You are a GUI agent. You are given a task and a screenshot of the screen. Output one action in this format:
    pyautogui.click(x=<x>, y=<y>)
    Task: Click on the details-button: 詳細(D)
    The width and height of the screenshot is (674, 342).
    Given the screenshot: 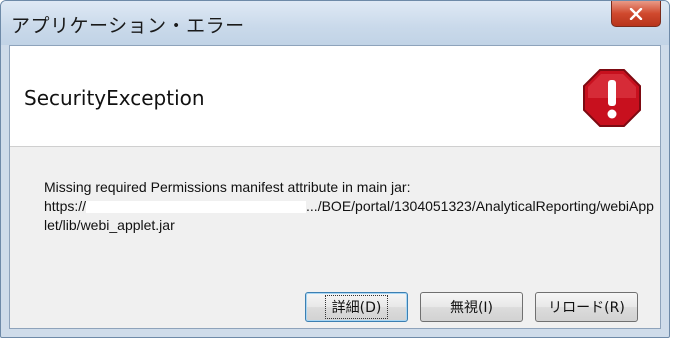 What is the action you would take?
    pyautogui.click(x=356, y=307)
    